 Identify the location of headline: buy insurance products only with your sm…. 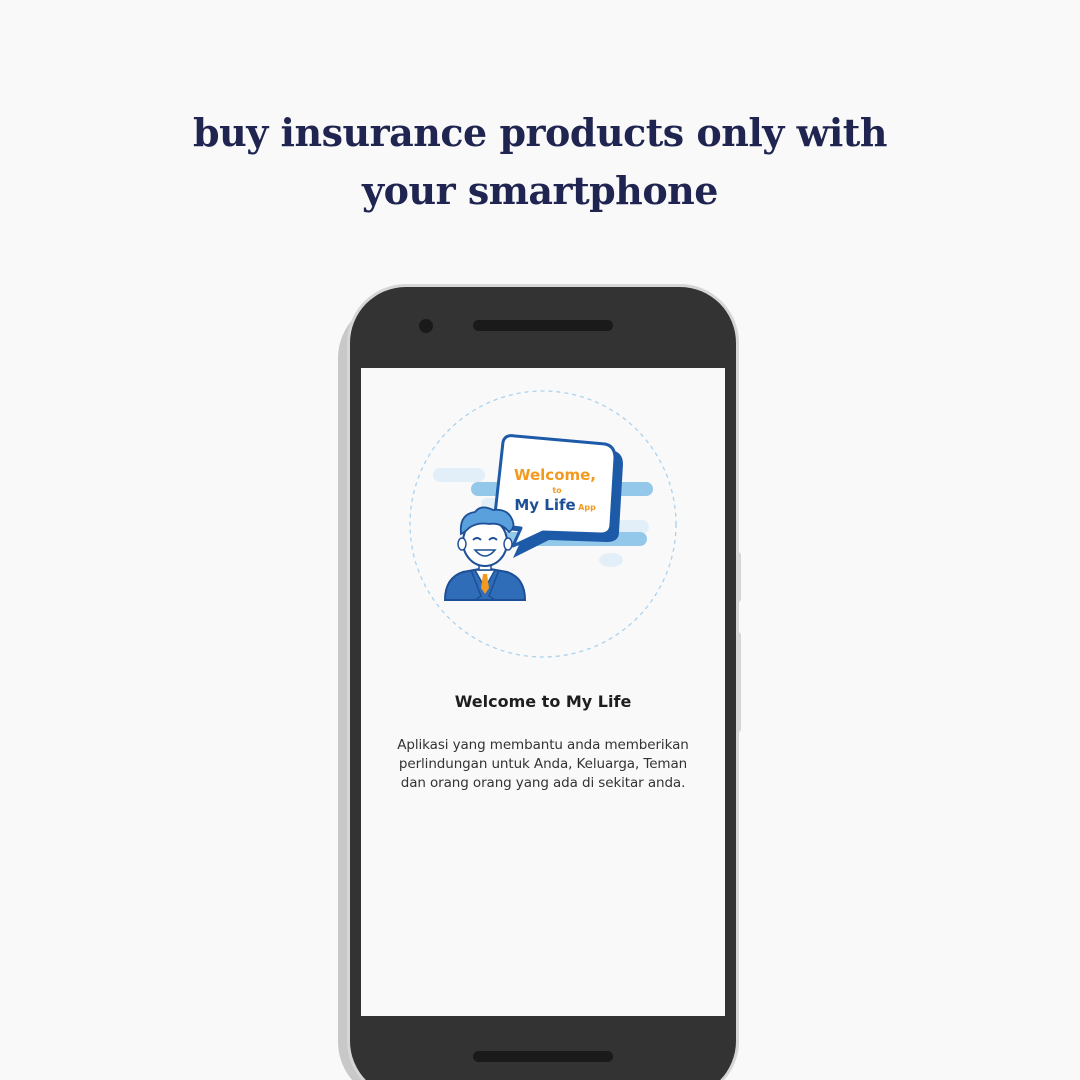
(540, 162).